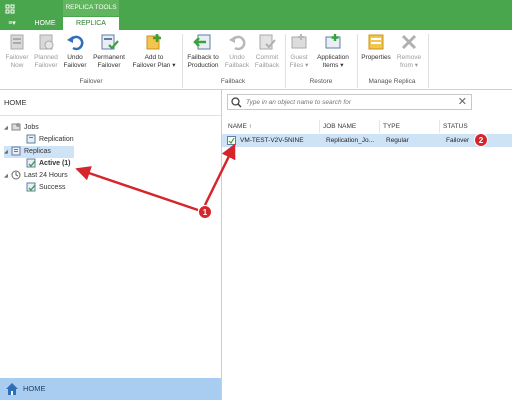 Image resolution: width=512 pixels, height=400 pixels. What do you see at coordinates (272, 126) in the screenshot?
I see `column-header-name: NAME ↑` at bounding box center [272, 126].